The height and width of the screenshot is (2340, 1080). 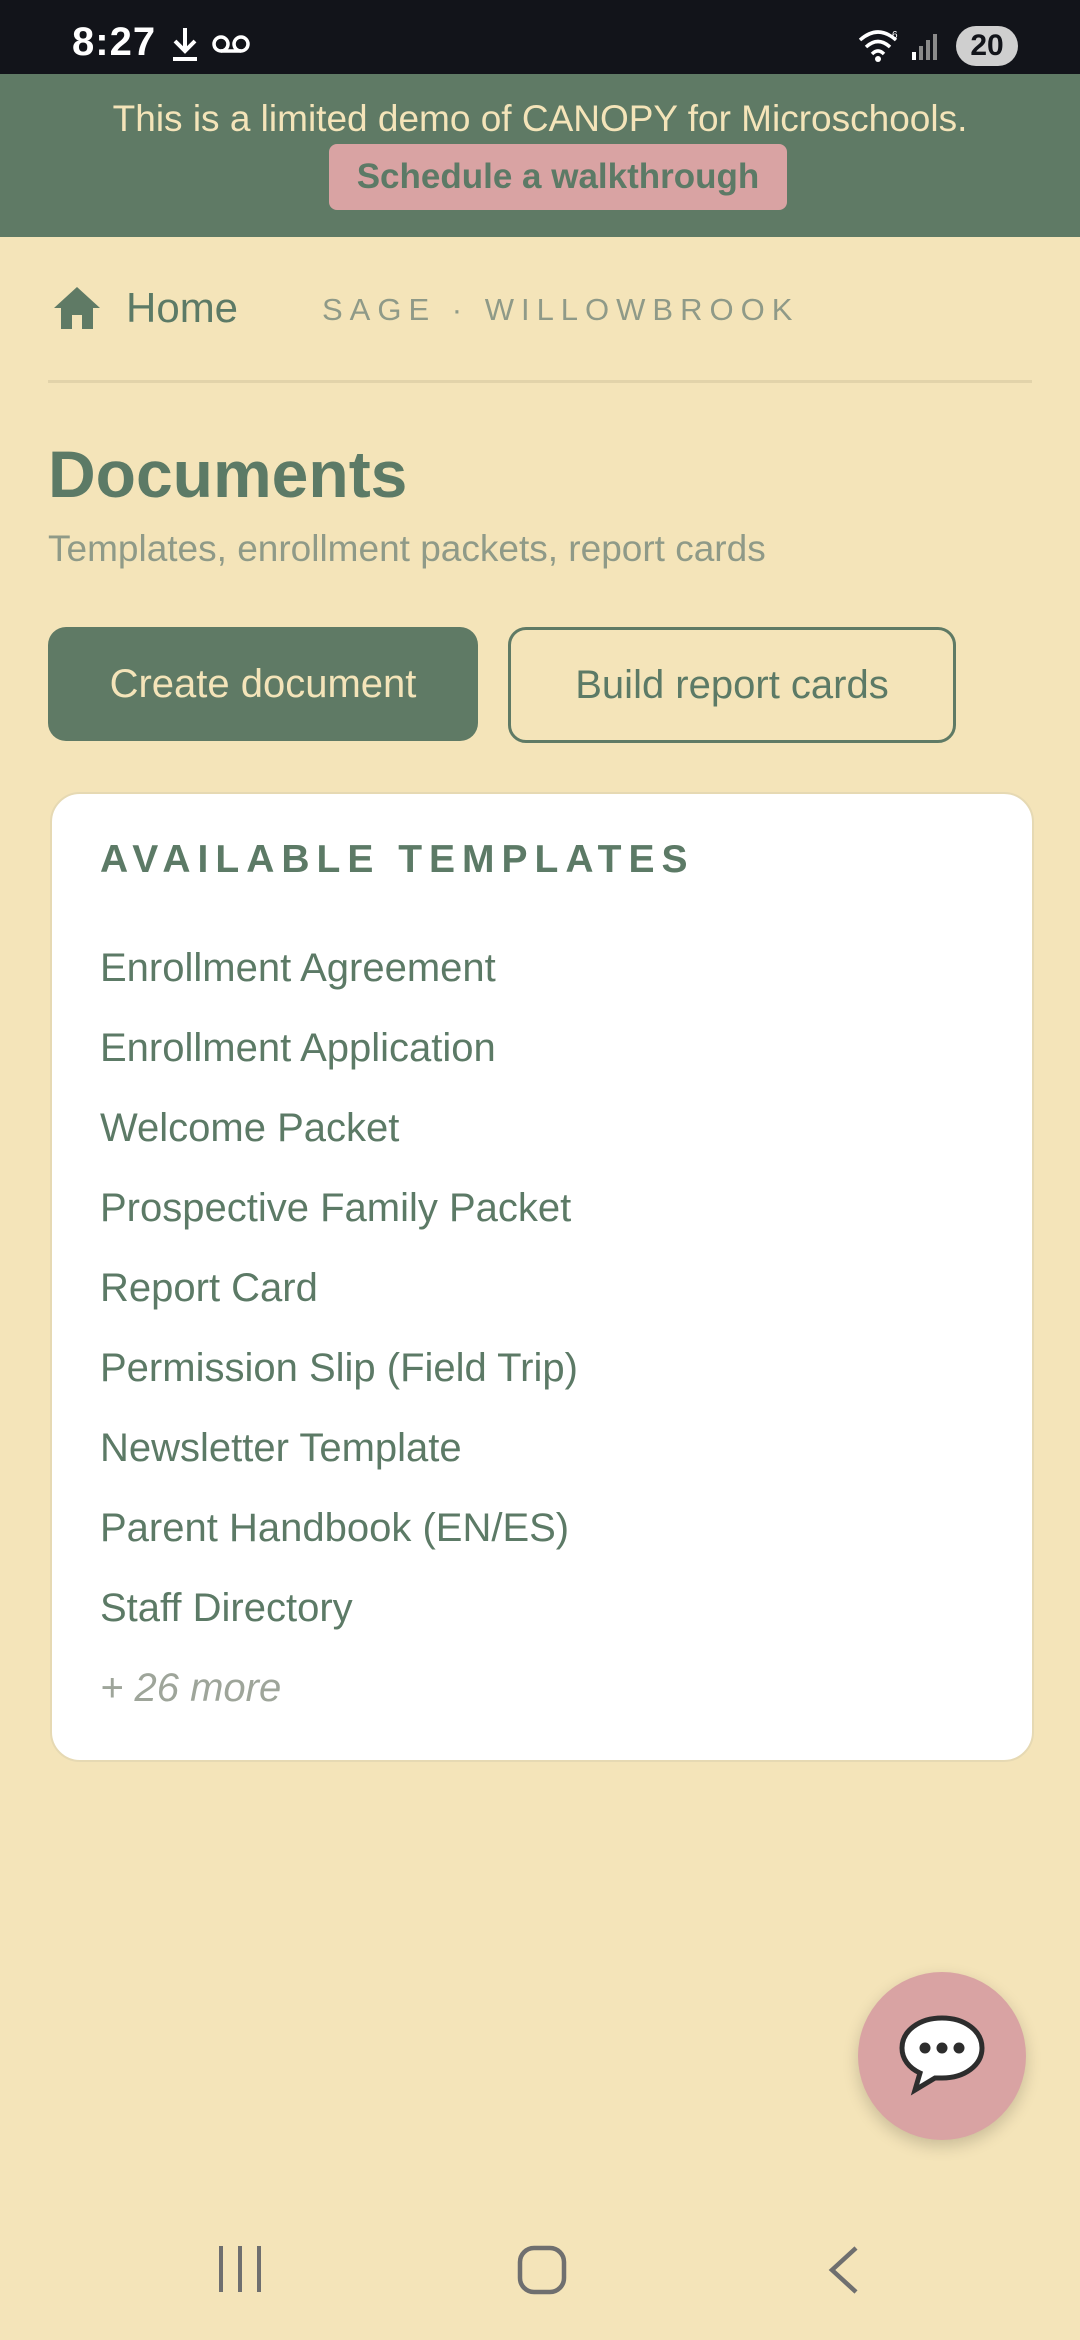 I want to click on template-item: Staff Directory, so click(x=339, y=1608).